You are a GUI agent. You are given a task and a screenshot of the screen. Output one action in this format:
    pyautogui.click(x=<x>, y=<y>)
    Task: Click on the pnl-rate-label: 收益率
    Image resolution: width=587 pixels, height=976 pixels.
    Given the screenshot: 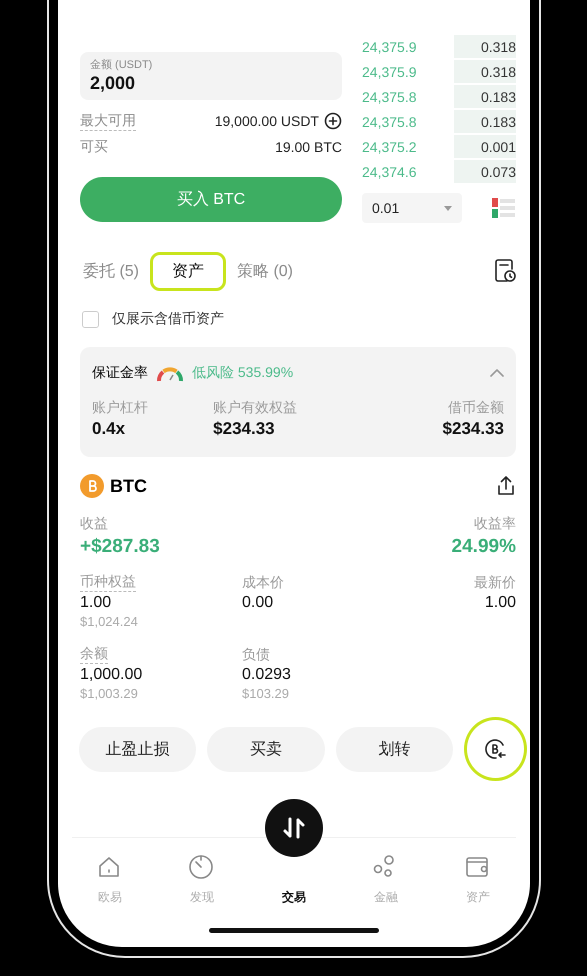 What is the action you would take?
    pyautogui.click(x=495, y=523)
    